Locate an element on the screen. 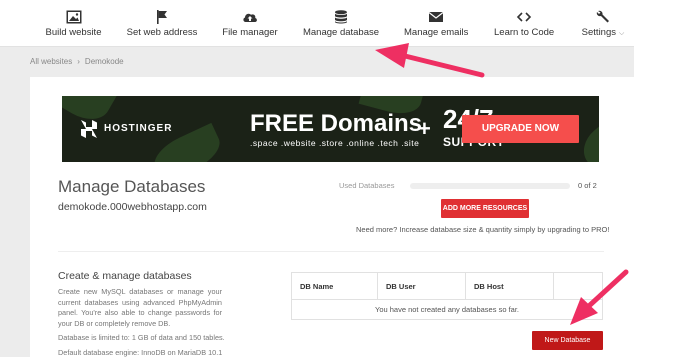  column-header: DB User is located at coordinates (421, 286).